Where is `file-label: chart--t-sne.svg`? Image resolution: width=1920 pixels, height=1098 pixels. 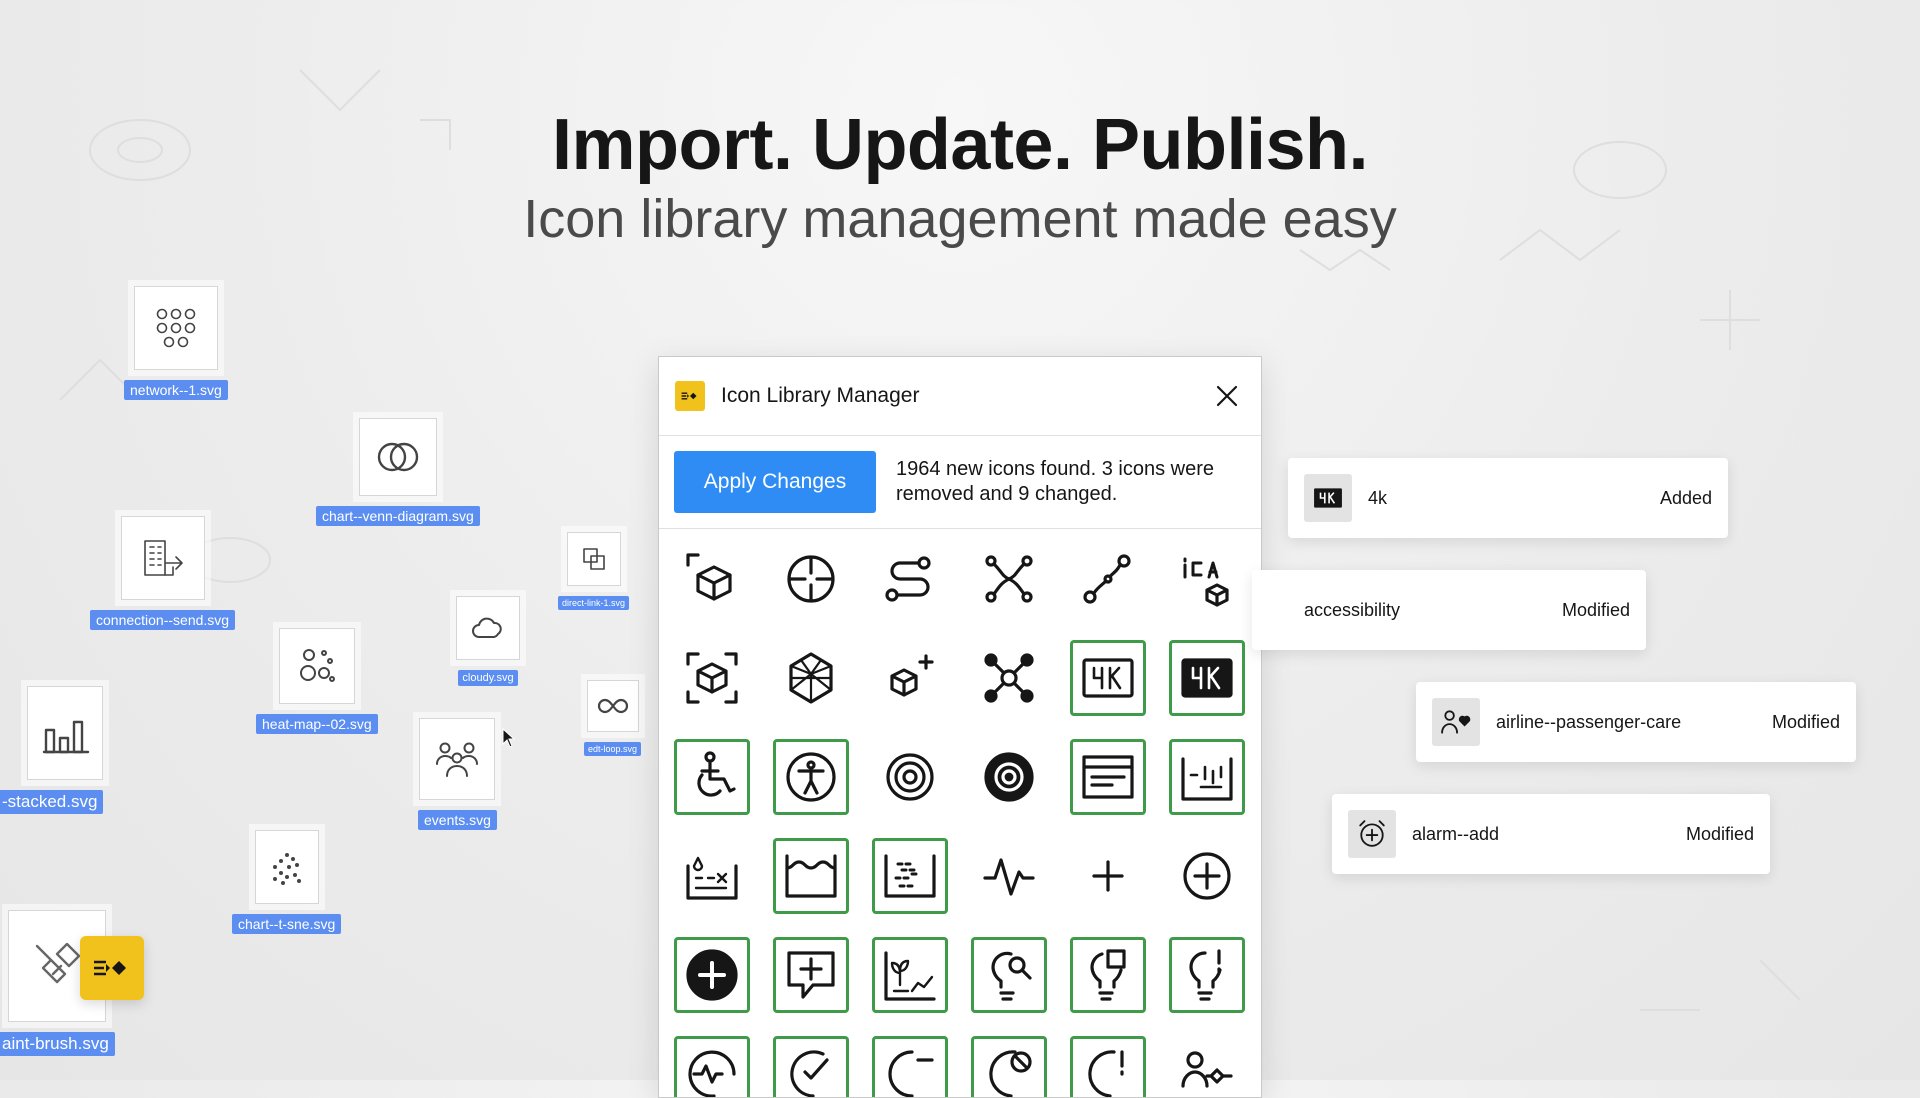 file-label: chart--t-sne.svg is located at coordinates (287, 924).